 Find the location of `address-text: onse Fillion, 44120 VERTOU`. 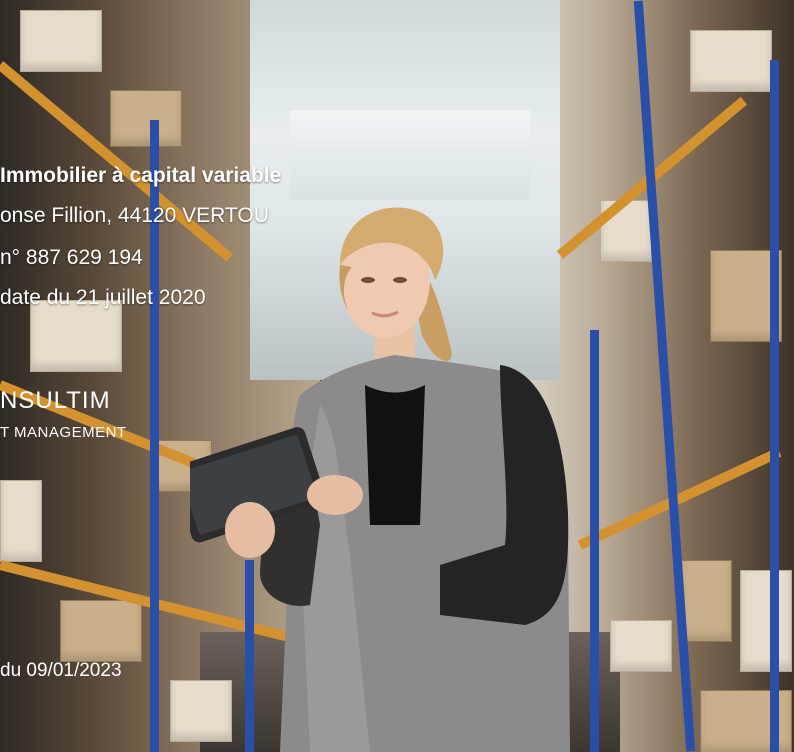

address-text: onse Fillion, 44120 VERTOU is located at coordinates (134, 215).